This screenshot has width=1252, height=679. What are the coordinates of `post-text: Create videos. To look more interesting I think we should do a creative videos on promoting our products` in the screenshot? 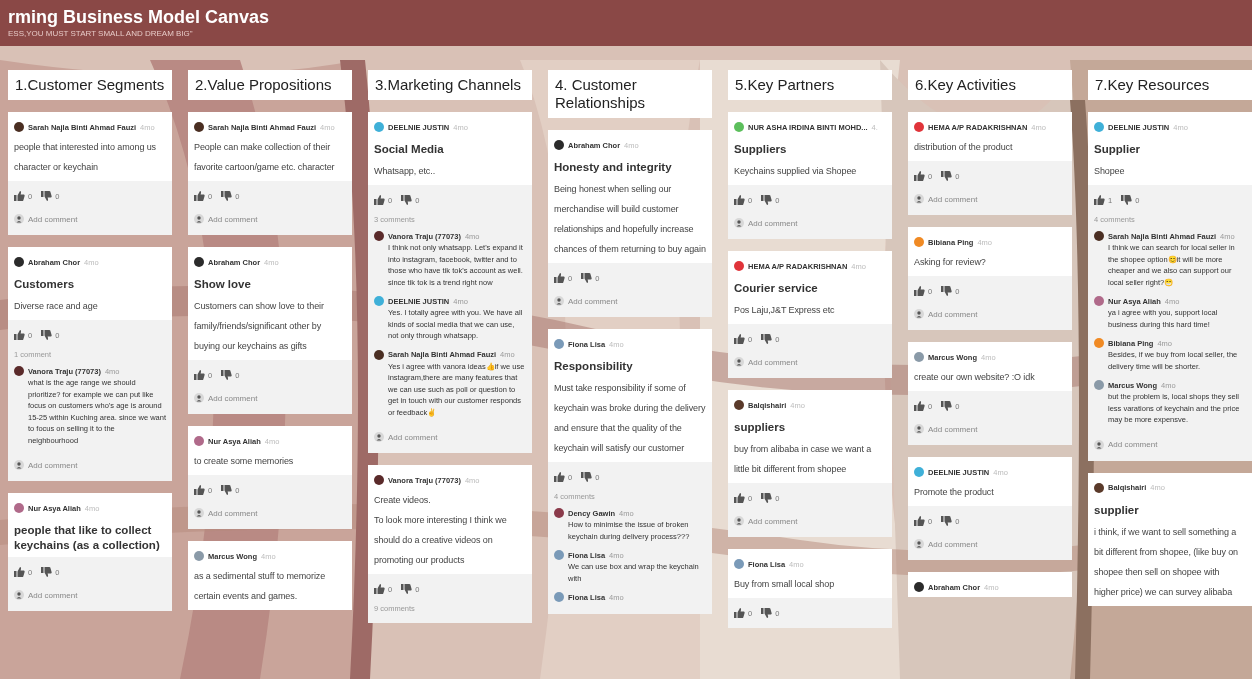 It's located at (441, 530).